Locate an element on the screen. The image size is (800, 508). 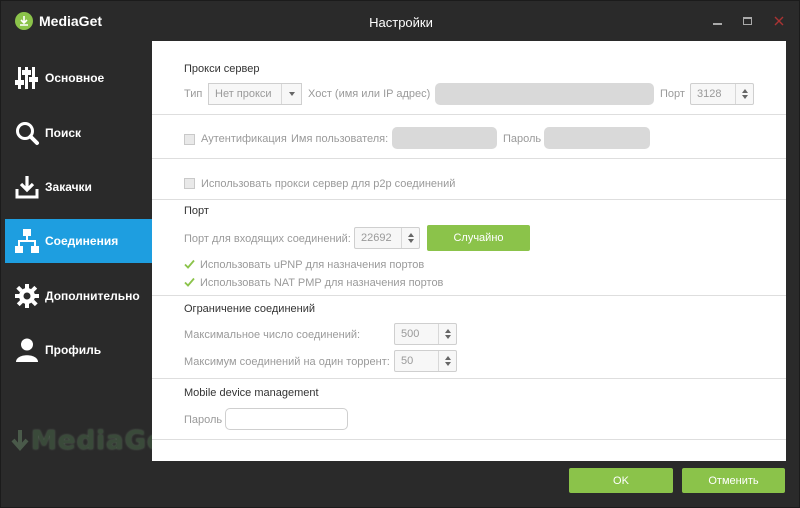
sliders-icon is located at coordinates (27, 78).